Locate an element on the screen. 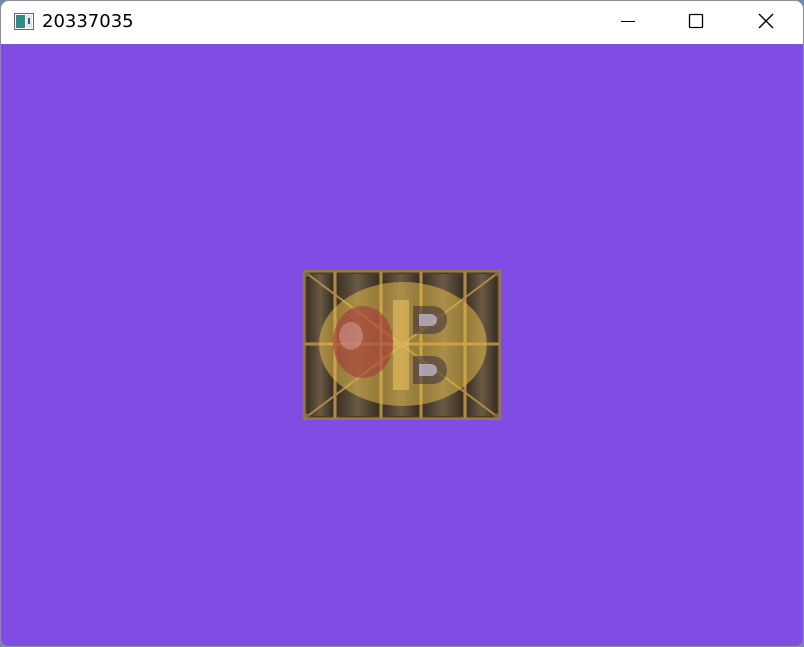 Image resolution: width=804 pixels, height=647 pixels. crate-texture-sprite is located at coordinates (402, 345).